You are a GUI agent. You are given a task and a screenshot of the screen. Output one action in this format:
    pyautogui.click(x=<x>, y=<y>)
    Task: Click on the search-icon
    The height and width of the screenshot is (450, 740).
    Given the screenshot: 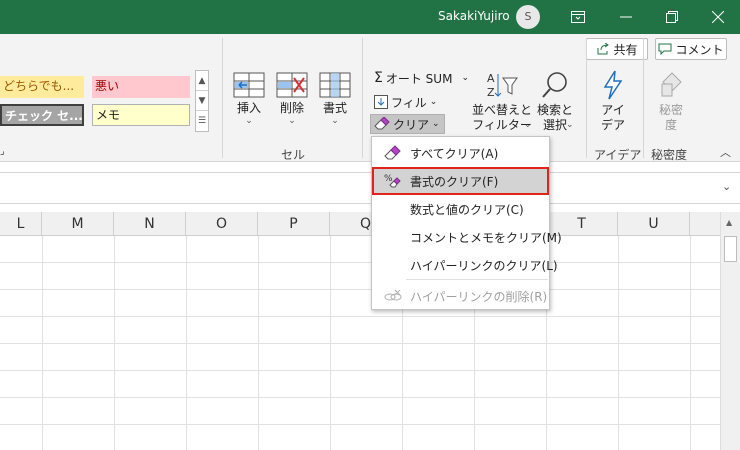 What is the action you would take?
    pyautogui.click(x=554, y=85)
    